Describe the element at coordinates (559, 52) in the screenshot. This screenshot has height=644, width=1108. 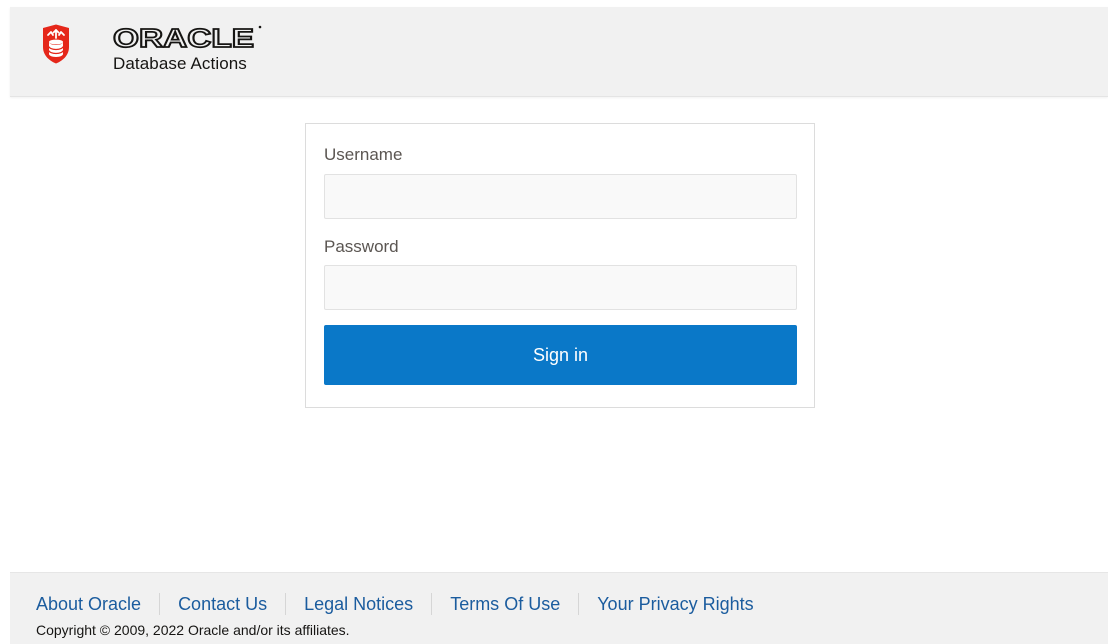
I see `page-header: ORACLE Database Actions` at that location.